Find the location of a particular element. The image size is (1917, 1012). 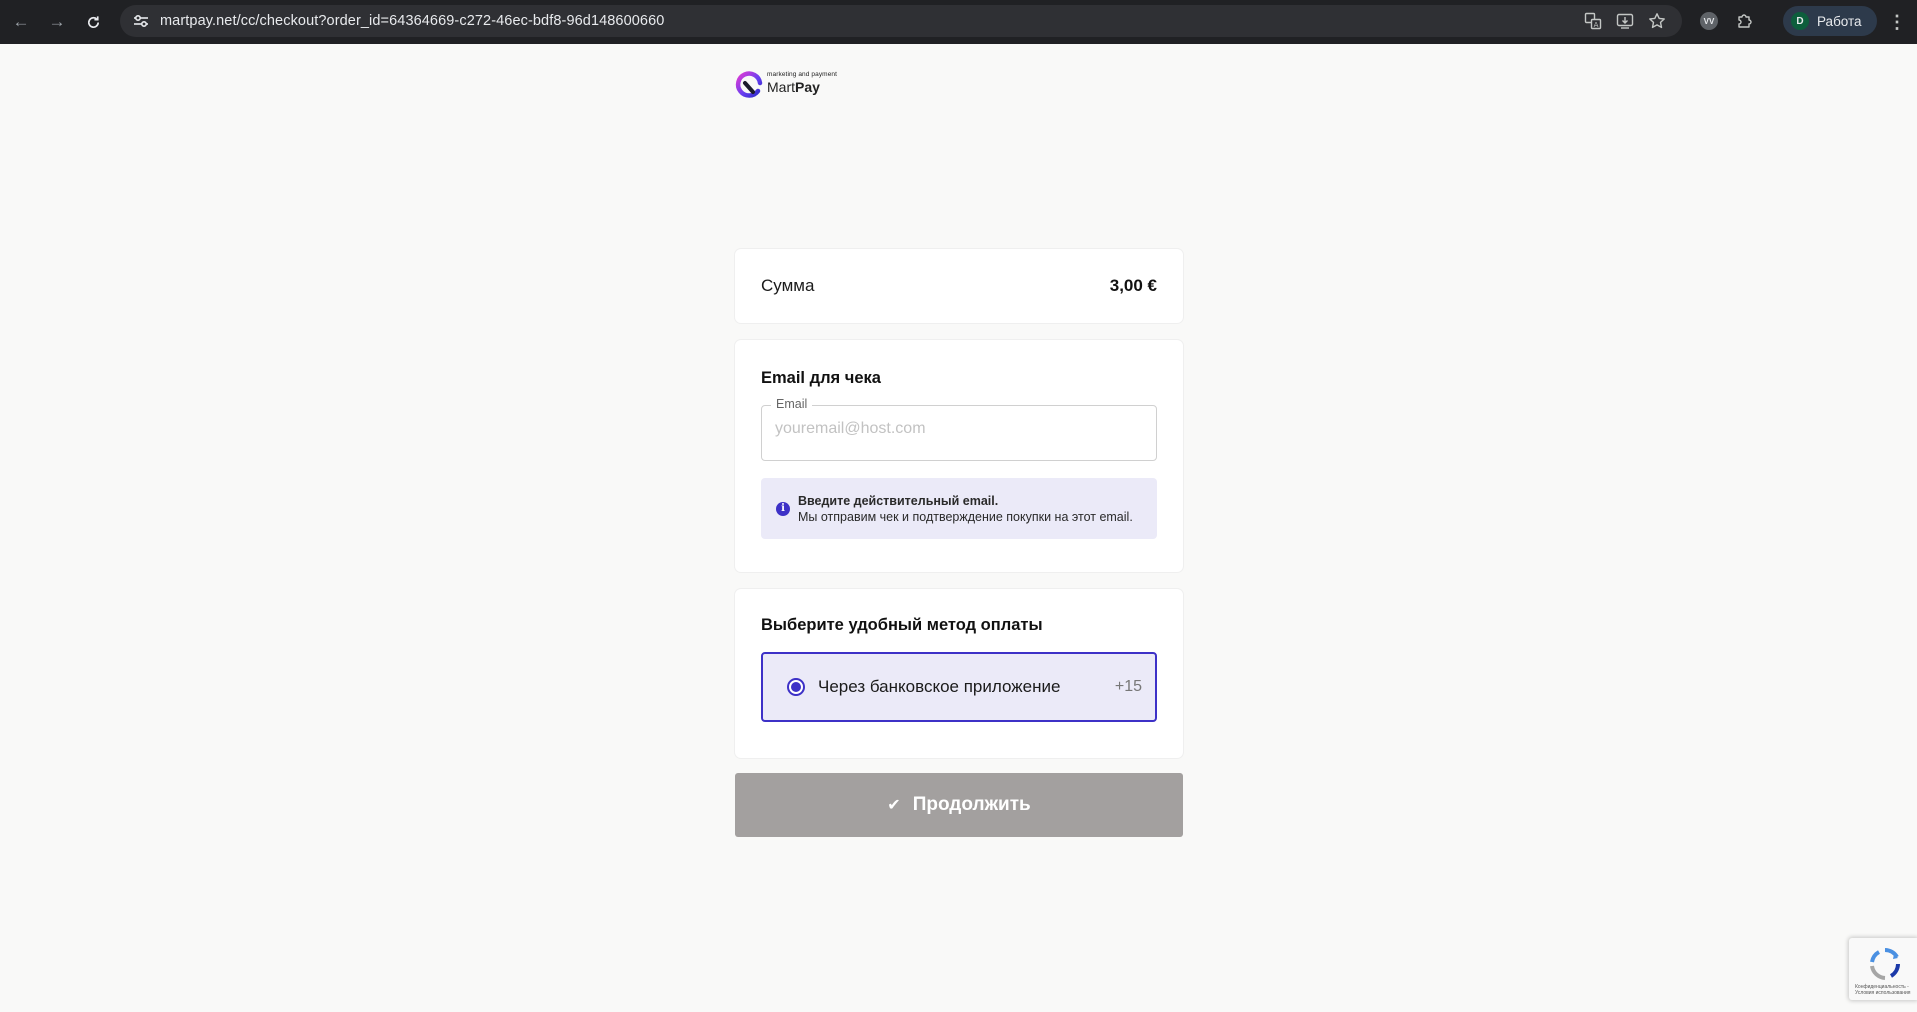

profile-button: D Работа is located at coordinates (1830, 21).